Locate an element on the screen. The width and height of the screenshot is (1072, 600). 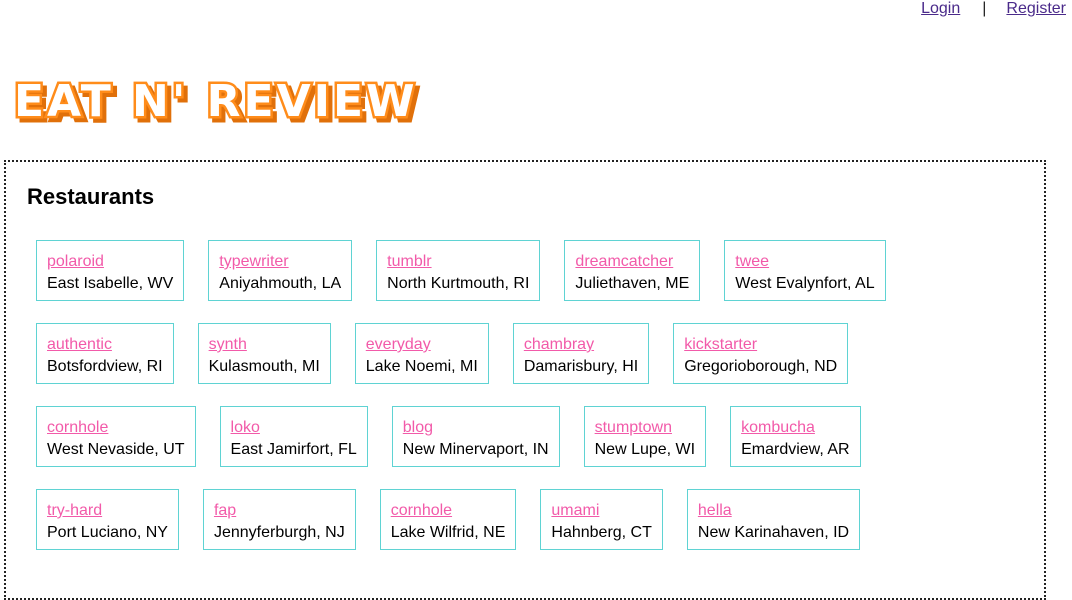
restaurant-location: Juliethaven, ME is located at coordinates (632, 283).